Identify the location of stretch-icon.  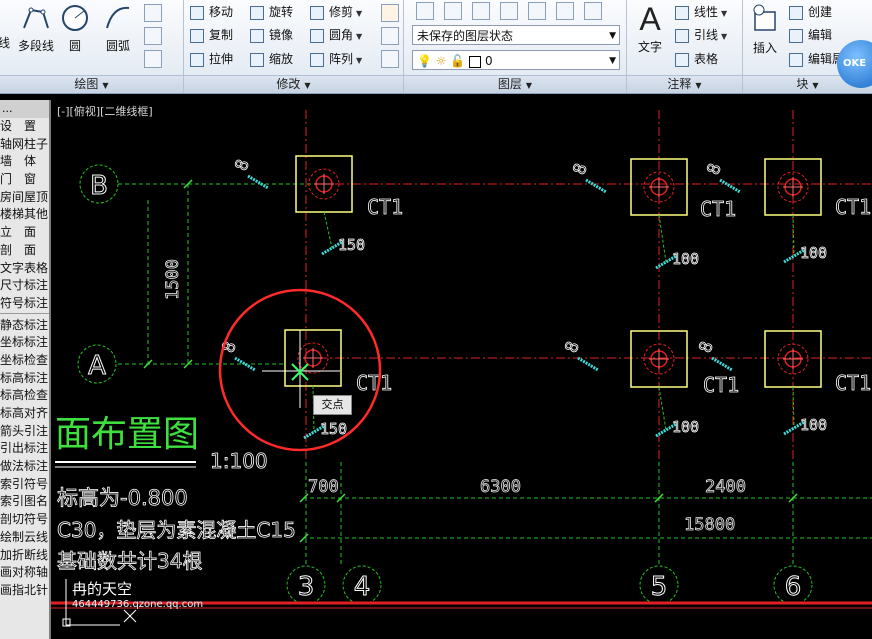
(197, 59).